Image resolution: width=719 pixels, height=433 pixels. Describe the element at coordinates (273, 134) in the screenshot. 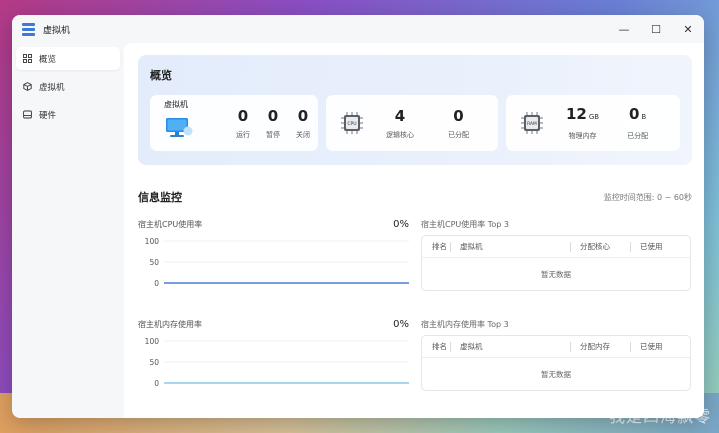

I see `vm-paused-label: 暂停` at that location.